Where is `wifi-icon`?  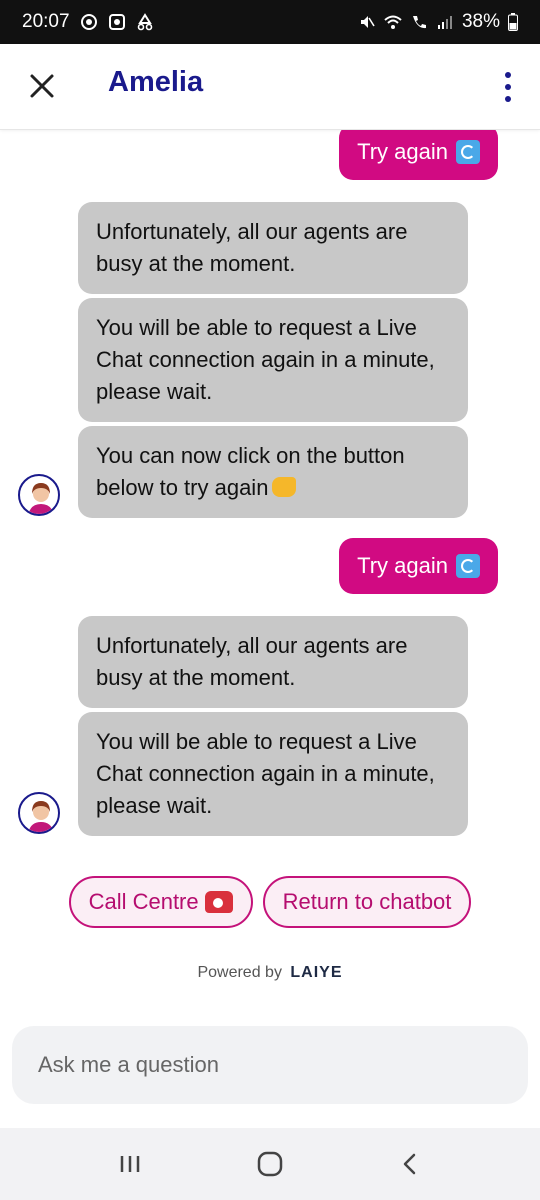
wifi-icon is located at coordinates (393, 22).